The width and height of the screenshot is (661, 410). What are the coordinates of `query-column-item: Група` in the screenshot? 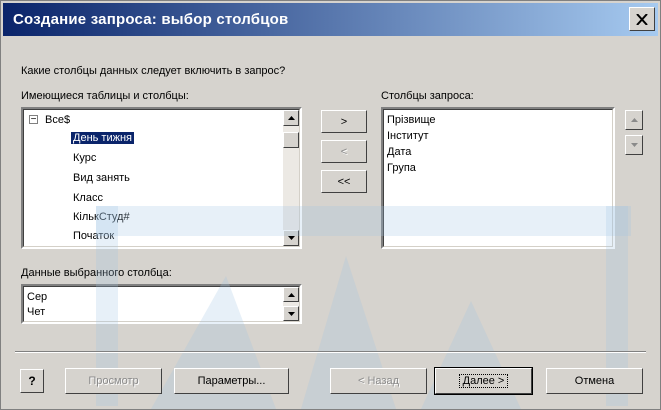 It's located at (401, 168).